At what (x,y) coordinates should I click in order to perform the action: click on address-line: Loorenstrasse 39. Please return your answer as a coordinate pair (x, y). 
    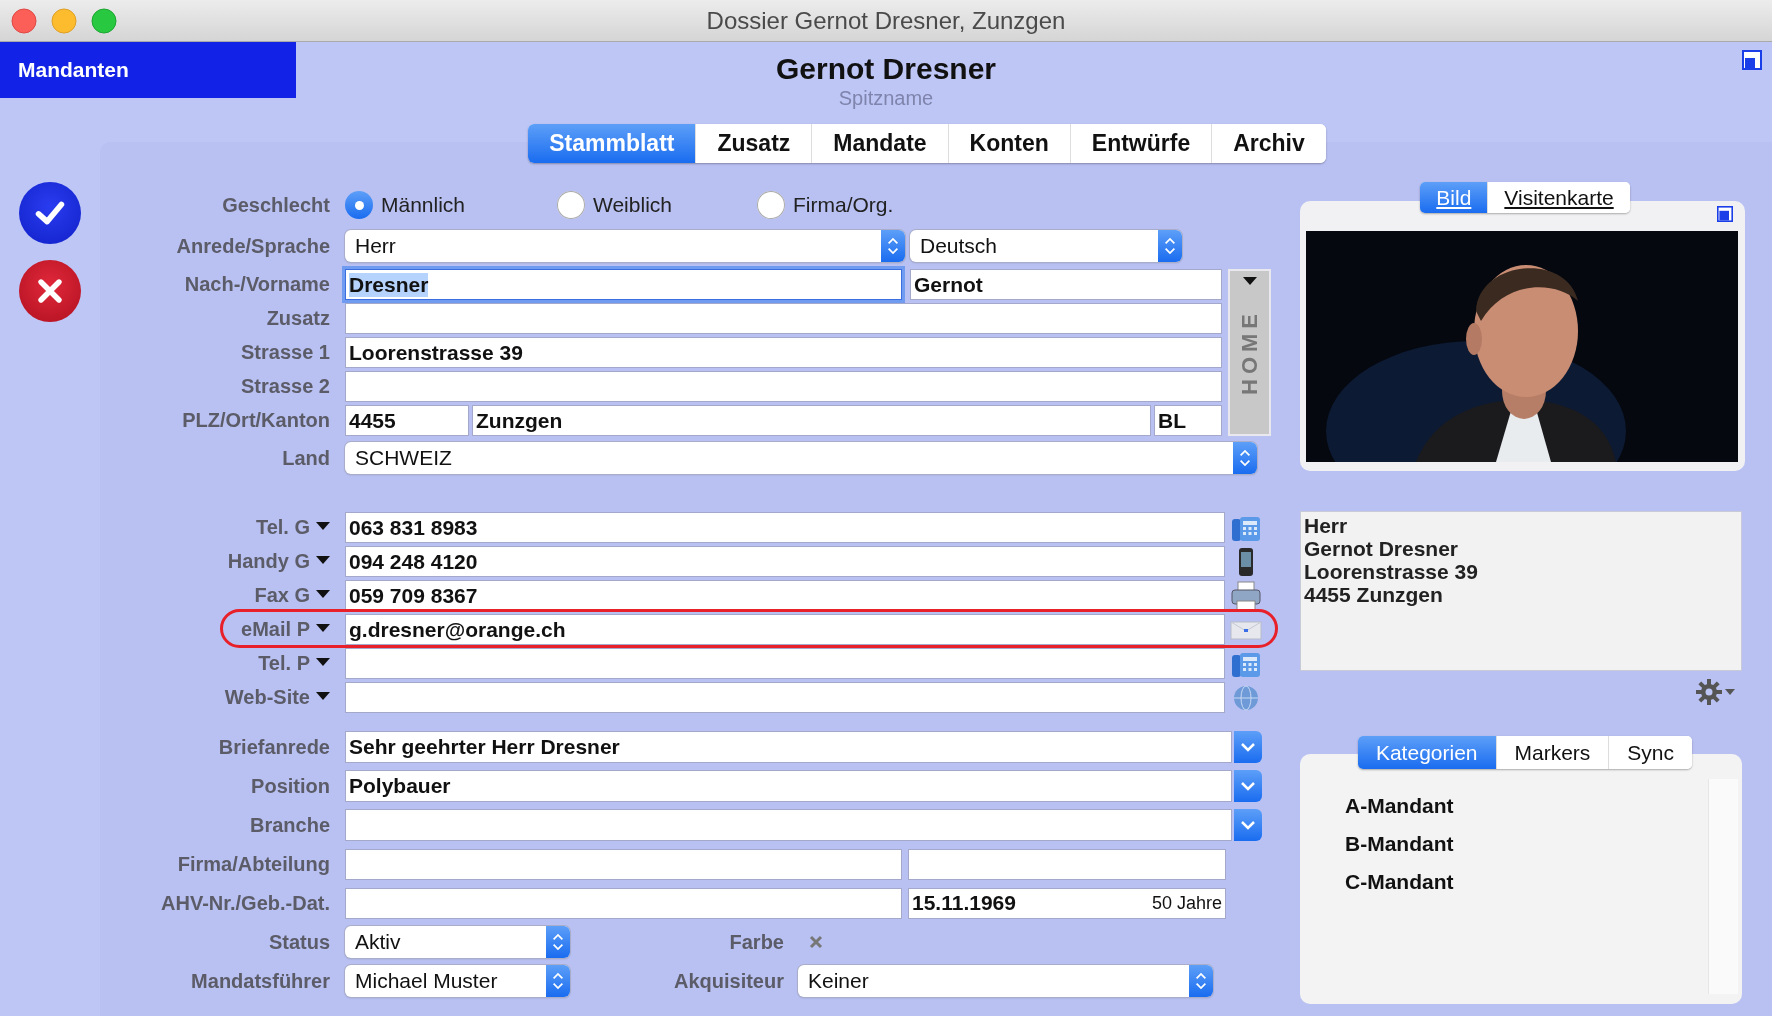
    Looking at the image, I should click on (1391, 571).